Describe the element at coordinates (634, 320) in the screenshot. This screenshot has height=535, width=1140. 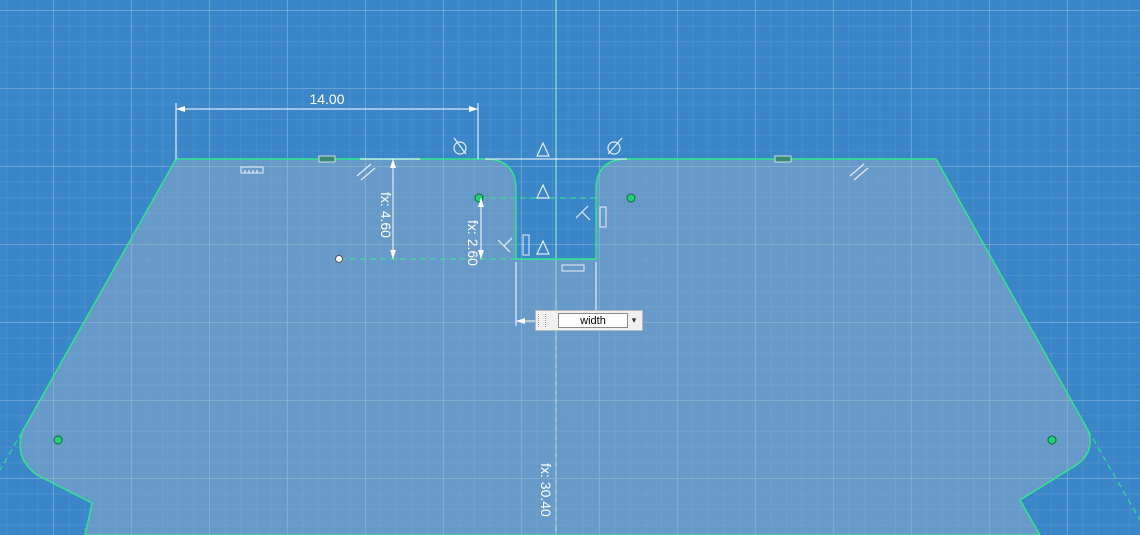
I see `chevron-down-icon: ▾` at that location.